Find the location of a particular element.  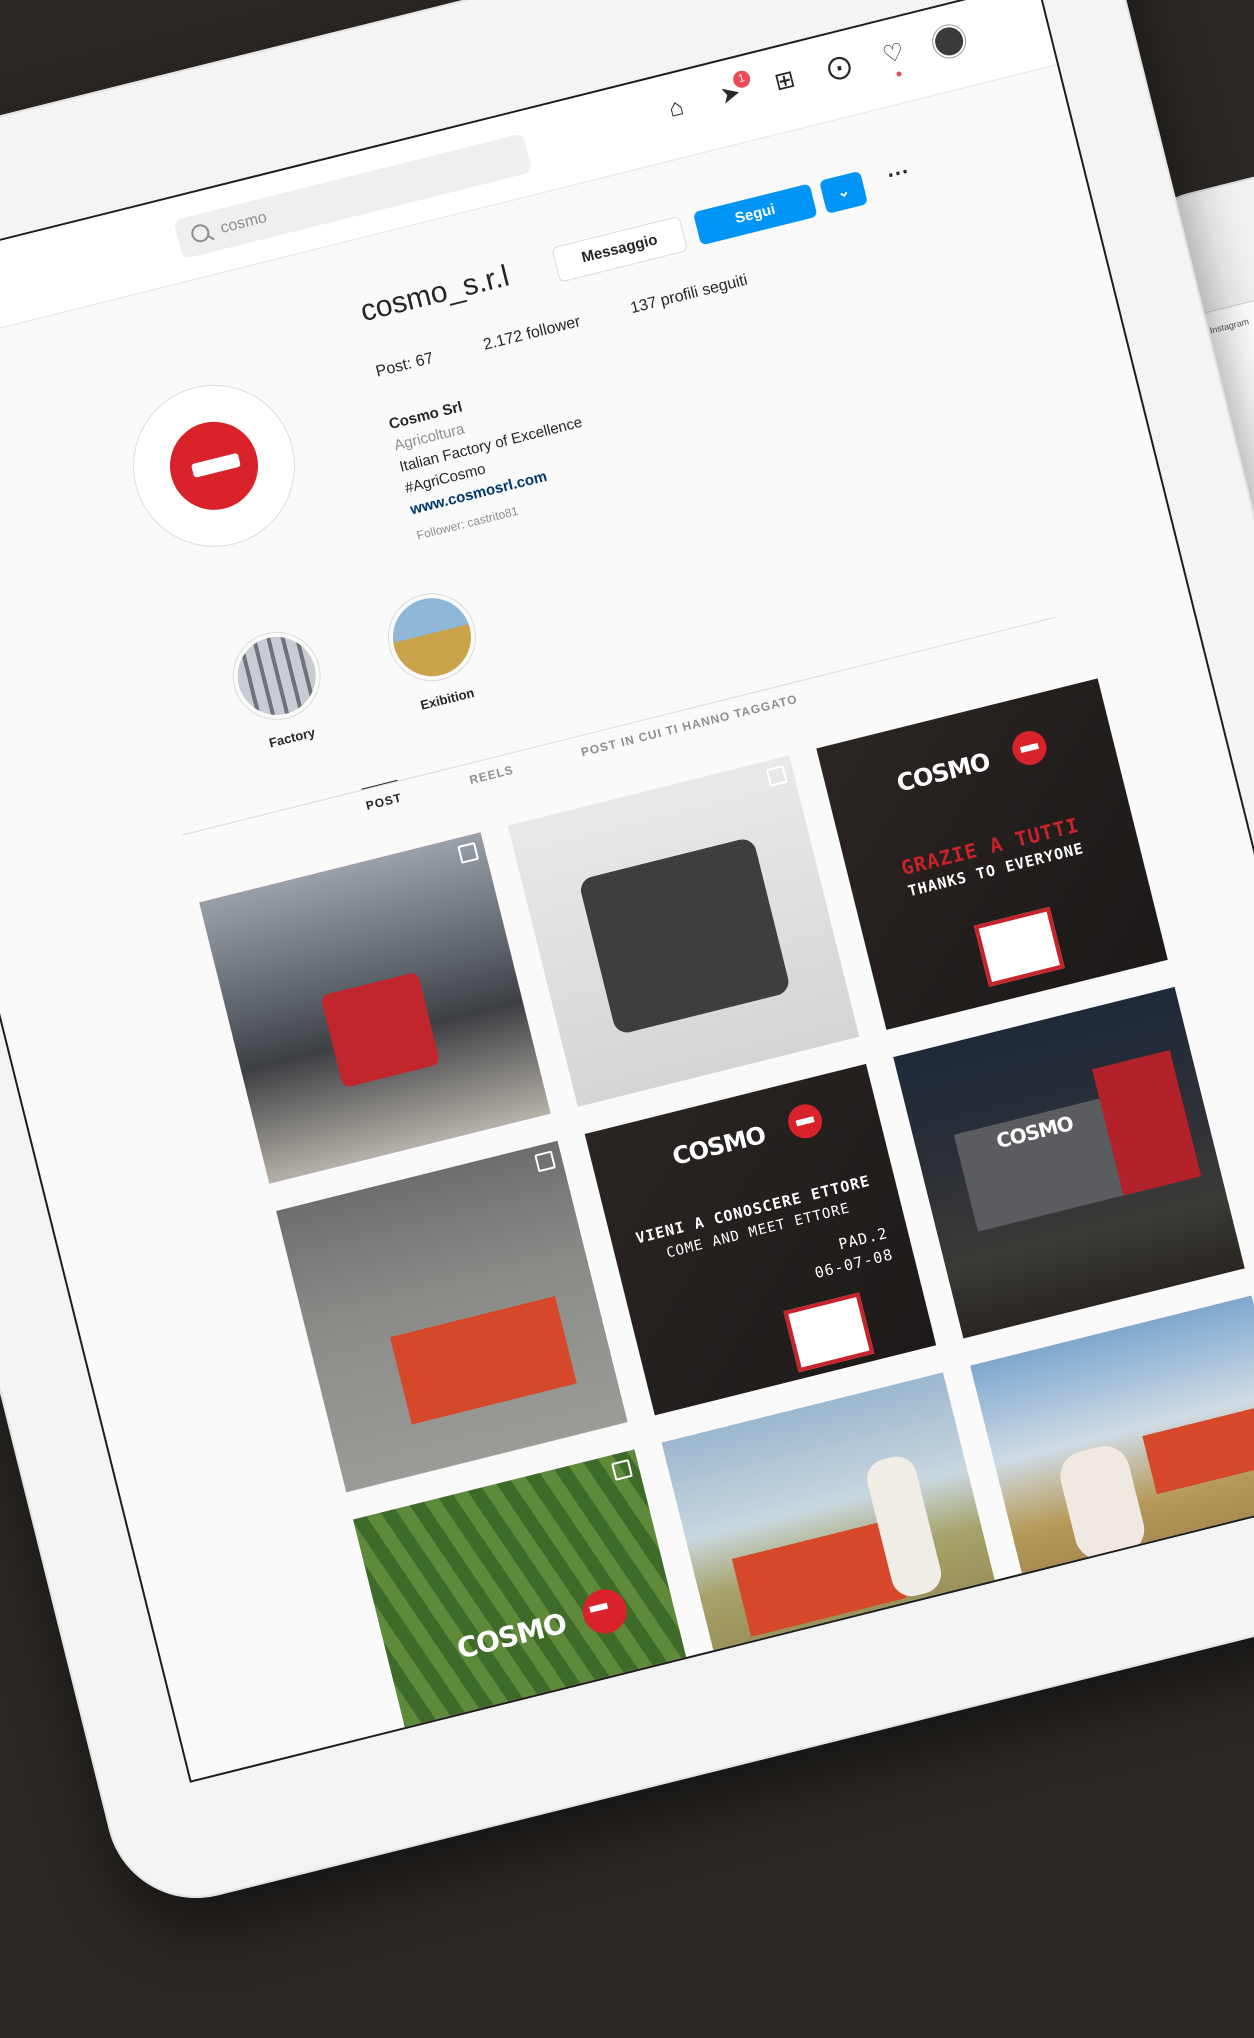

highlight-label: Factory is located at coordinates (292, 737).